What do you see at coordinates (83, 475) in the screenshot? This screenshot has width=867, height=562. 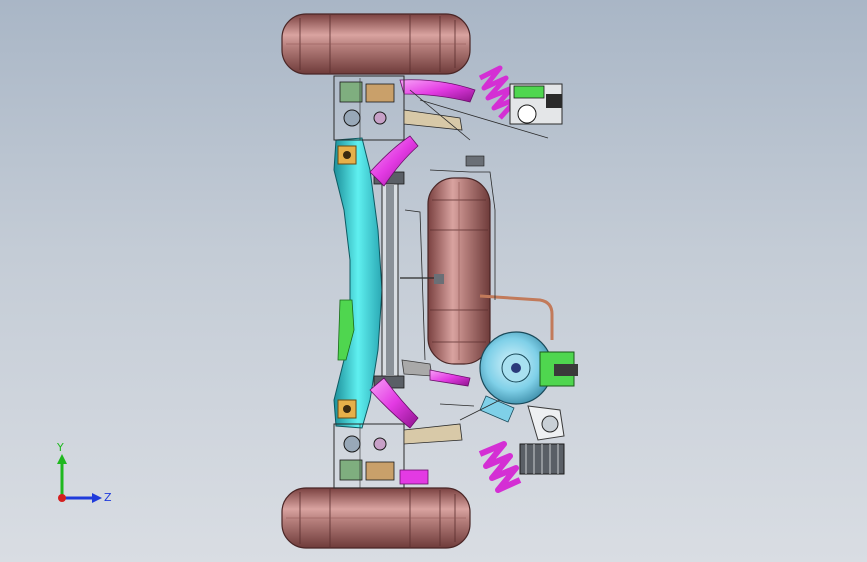 I see `view-orientation-triad: Y Z` at bounding box center [83, 475].